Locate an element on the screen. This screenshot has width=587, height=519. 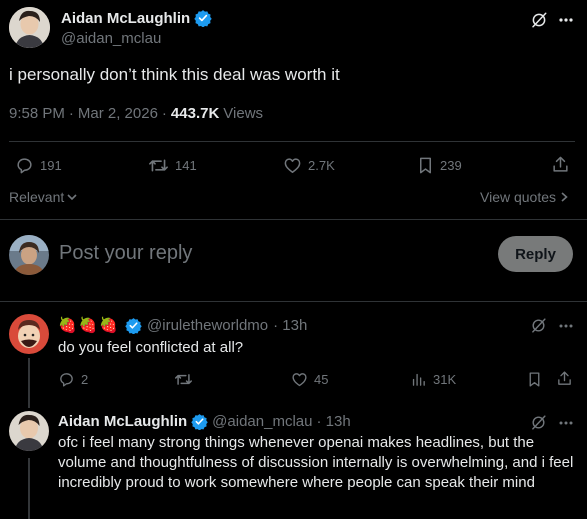
reply-count: 2 is located at coordinates (85, 379).